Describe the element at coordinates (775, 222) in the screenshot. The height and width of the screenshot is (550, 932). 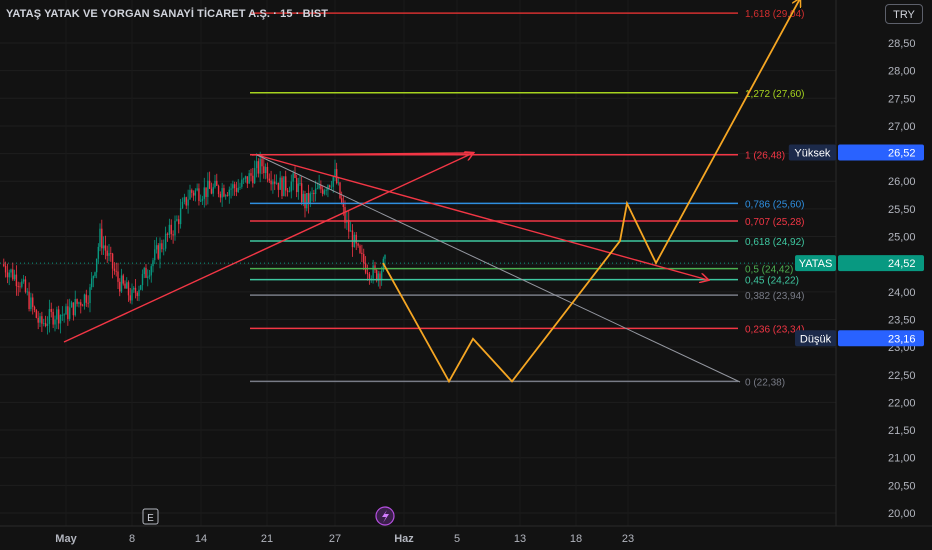
I see `fib-level-label: 0,707 (25,28)` at that location.